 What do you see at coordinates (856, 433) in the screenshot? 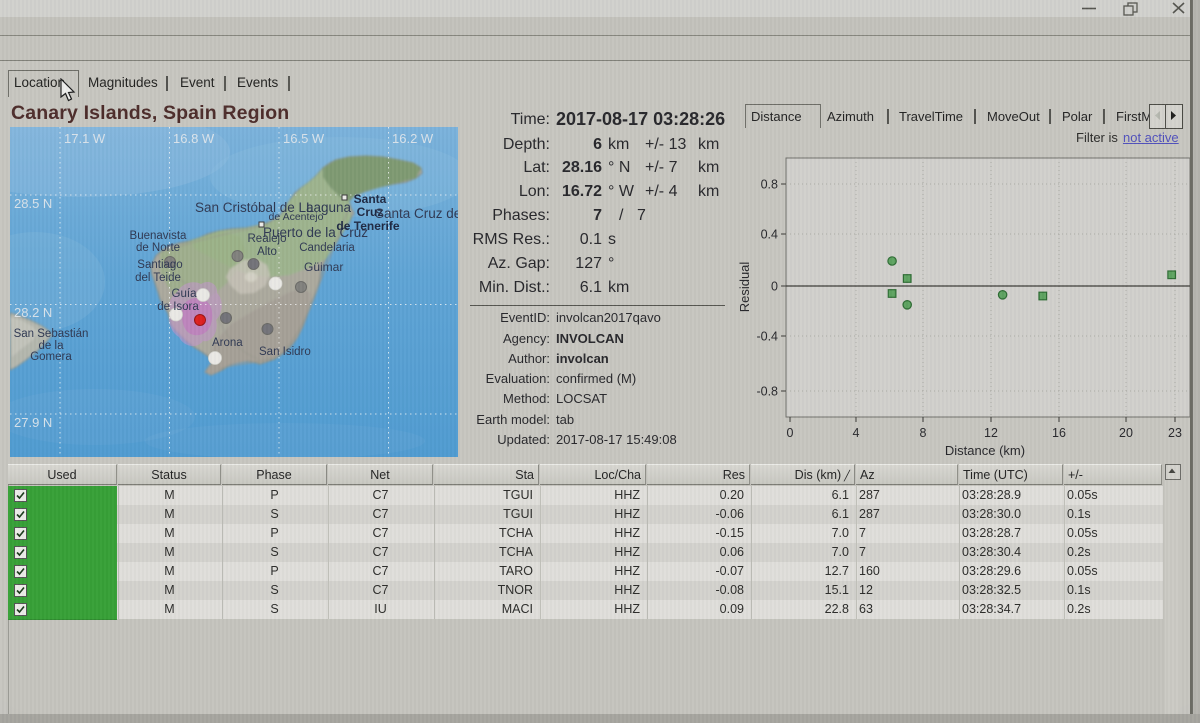
I see `svg-text: 4` at bounding box center [856, 433].